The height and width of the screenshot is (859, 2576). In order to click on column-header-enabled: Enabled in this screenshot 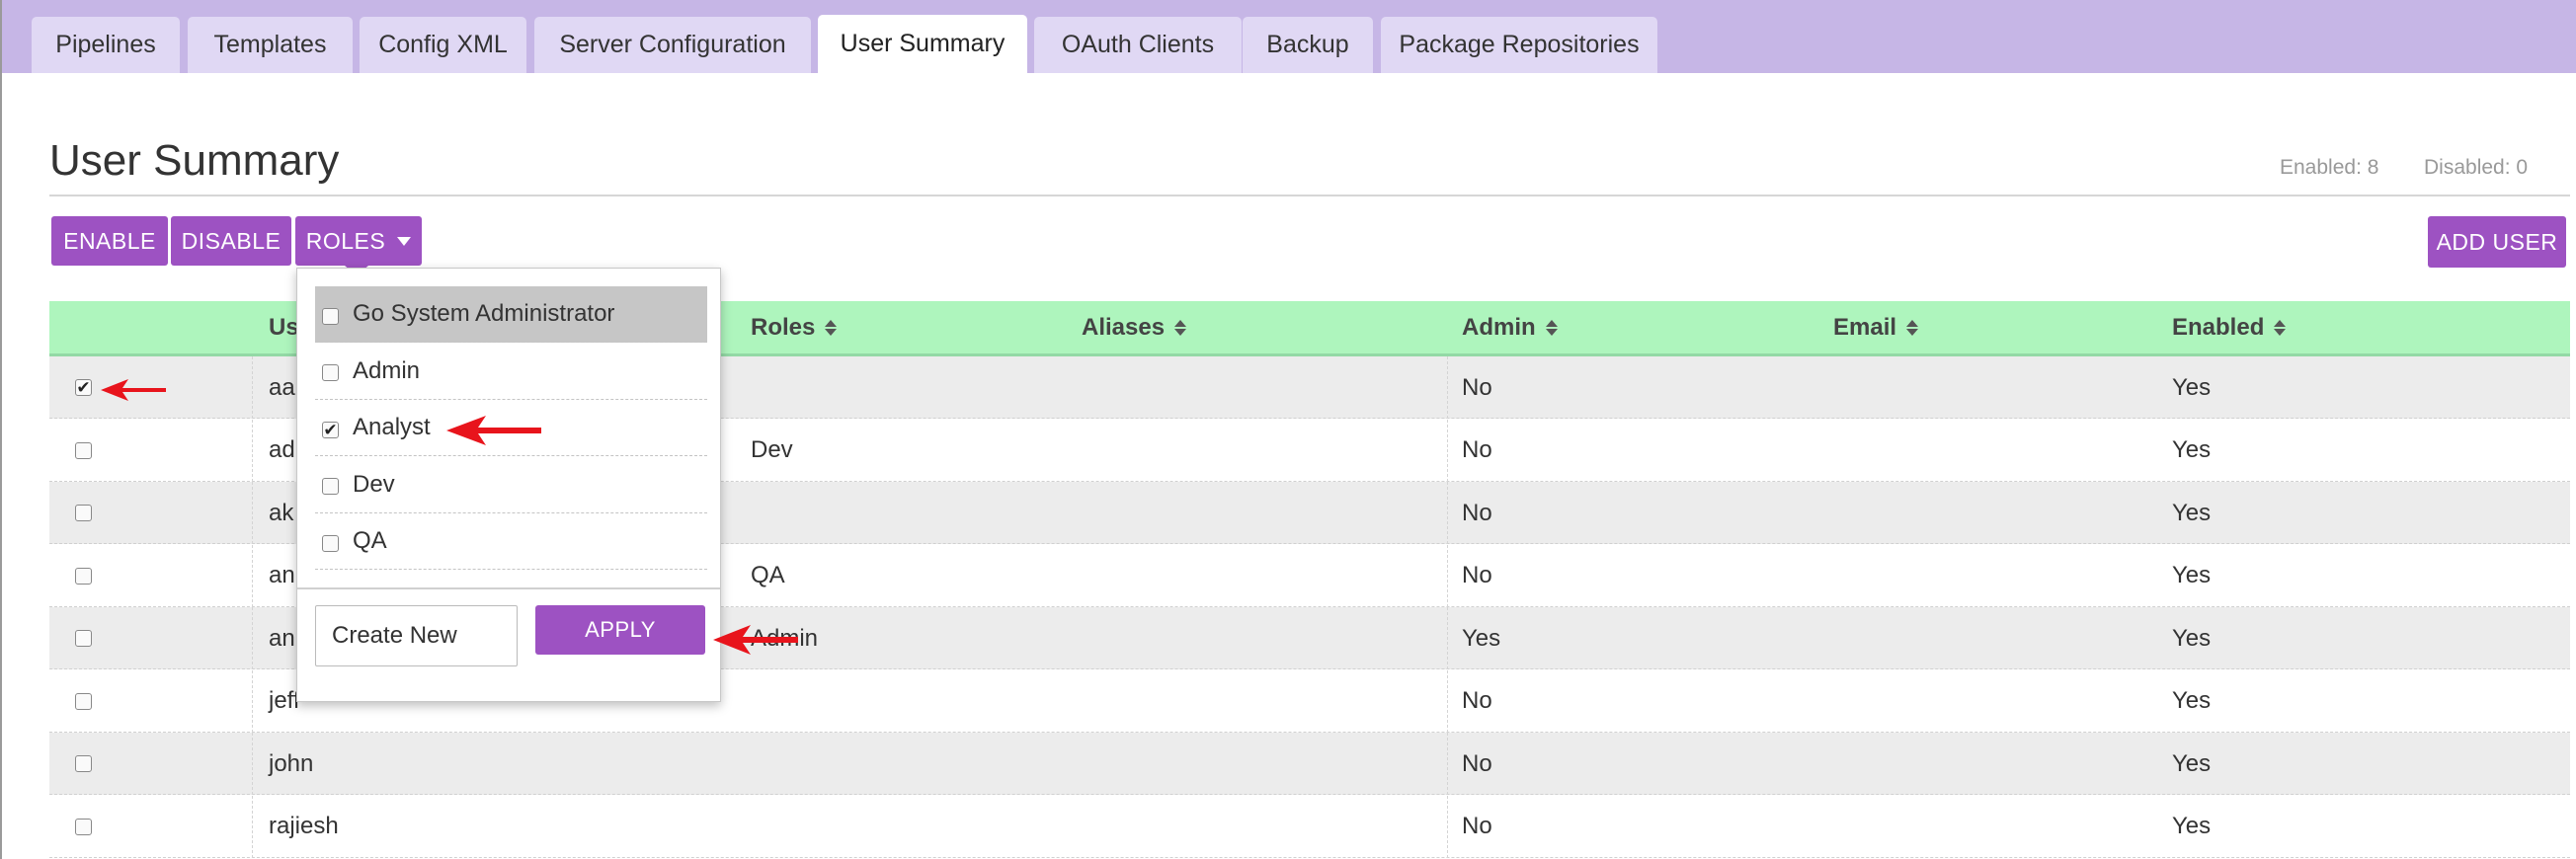, I will do `click(2229, 327)`.